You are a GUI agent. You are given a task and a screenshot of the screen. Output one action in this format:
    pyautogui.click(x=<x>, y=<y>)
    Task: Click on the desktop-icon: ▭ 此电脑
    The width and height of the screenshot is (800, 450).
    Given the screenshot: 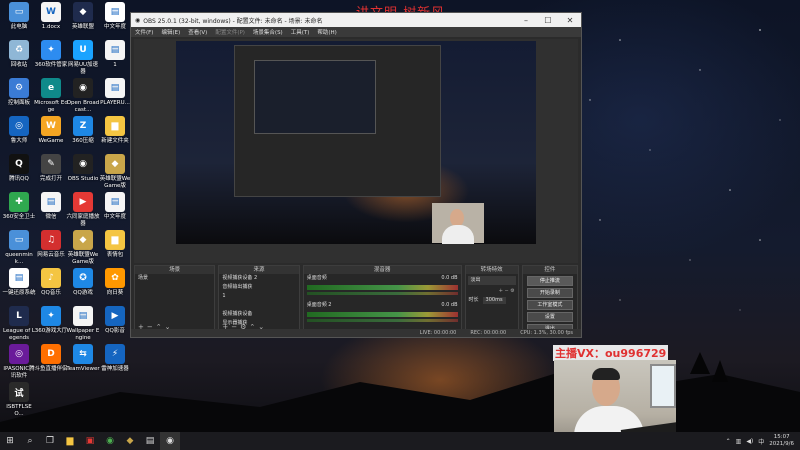 What is the action you would take?
    pyautogui.click(x=19, y=16)
    